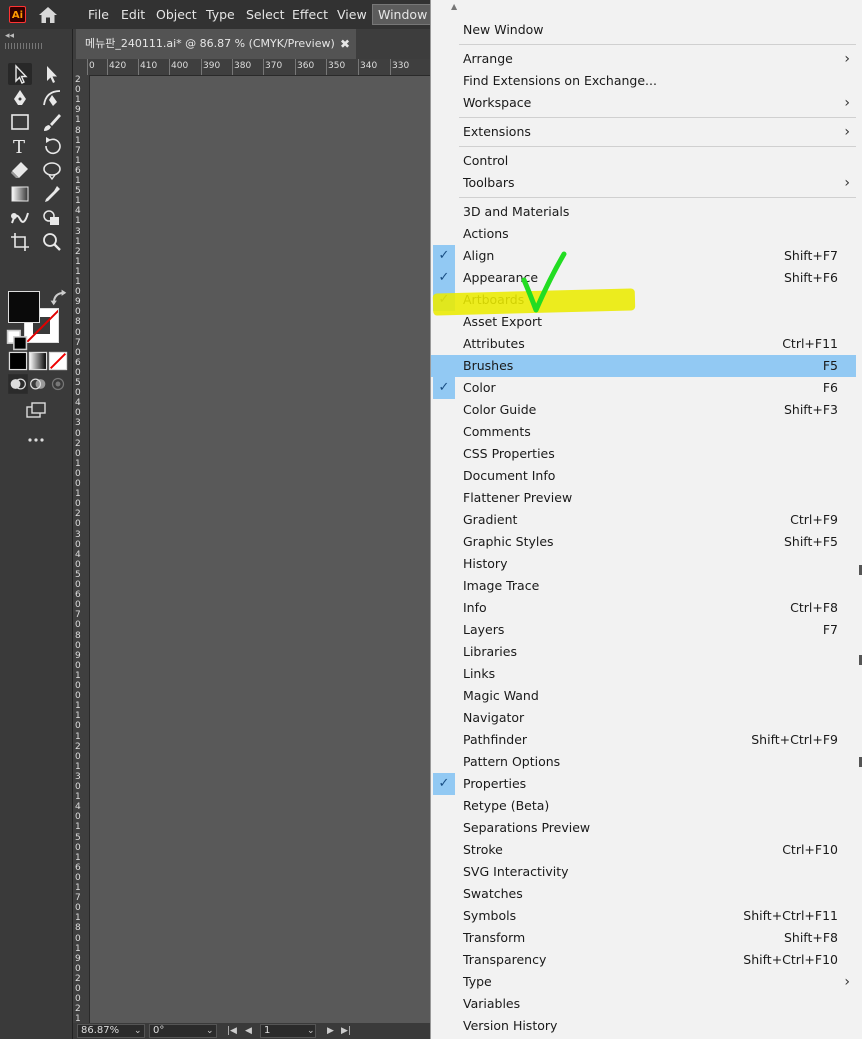  What do you see at coordinates (643, 630) in the screenshot?
I see `menu-item-layers: Layers F7` at bounding box center [643, 630].